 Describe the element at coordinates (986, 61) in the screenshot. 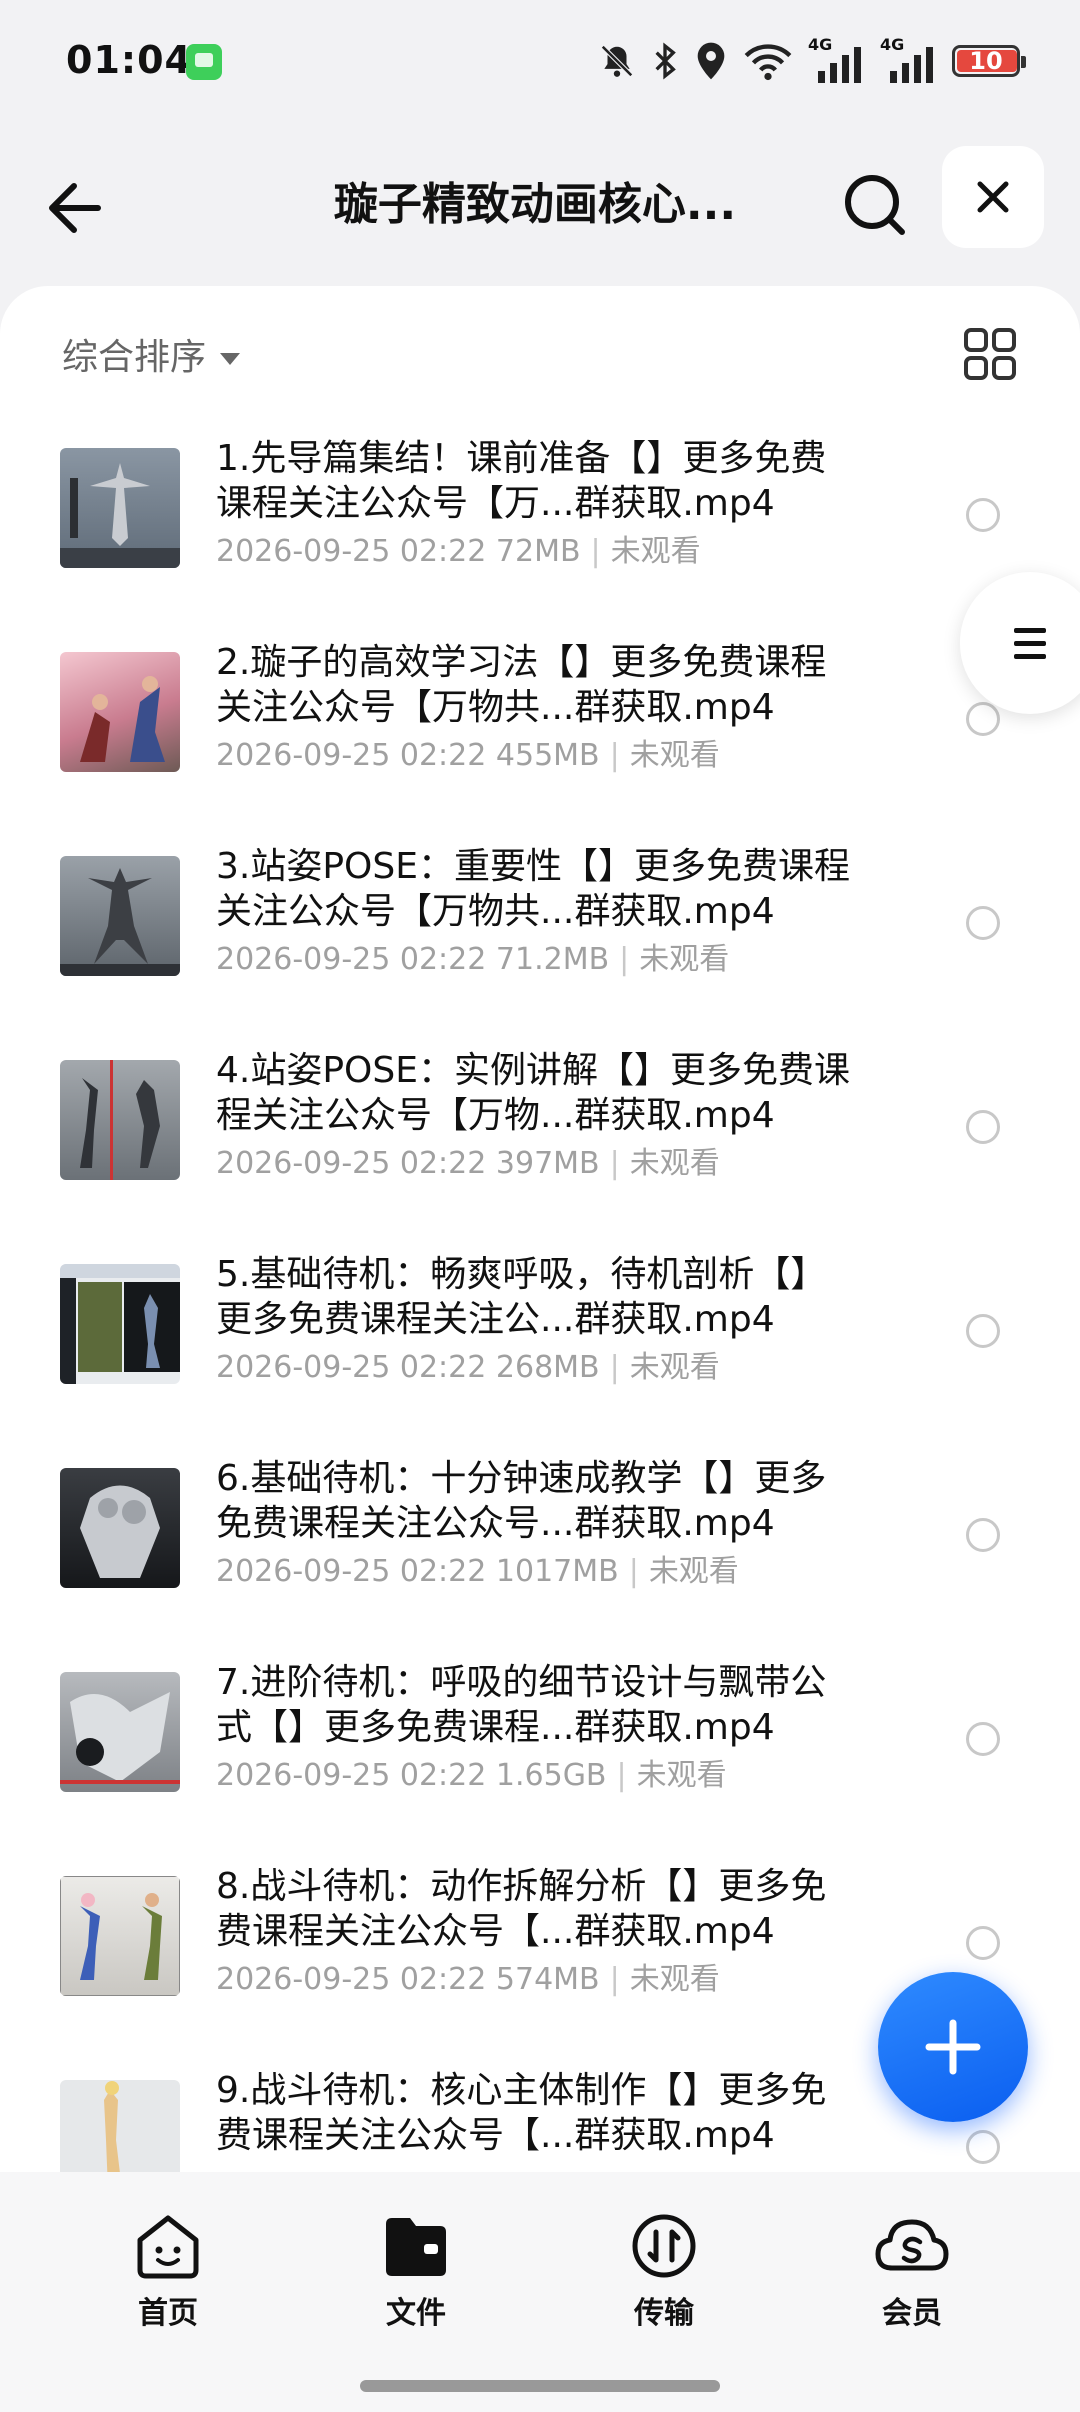

I see `battery-level: 10` at that location.